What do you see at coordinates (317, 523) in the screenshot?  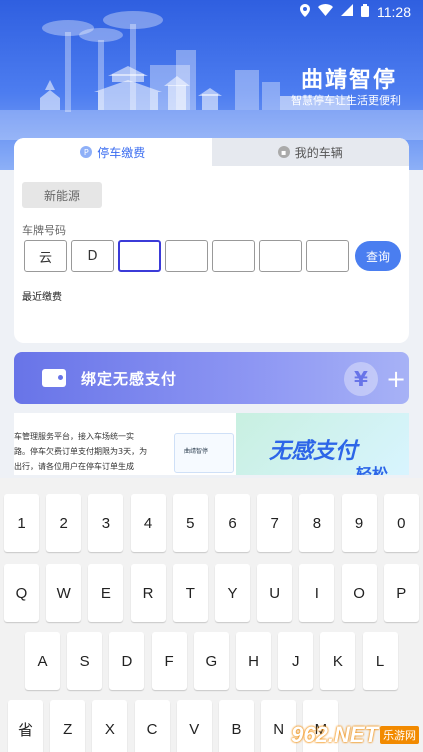 I see `key-8: 8` at bounding box center [317, 523].